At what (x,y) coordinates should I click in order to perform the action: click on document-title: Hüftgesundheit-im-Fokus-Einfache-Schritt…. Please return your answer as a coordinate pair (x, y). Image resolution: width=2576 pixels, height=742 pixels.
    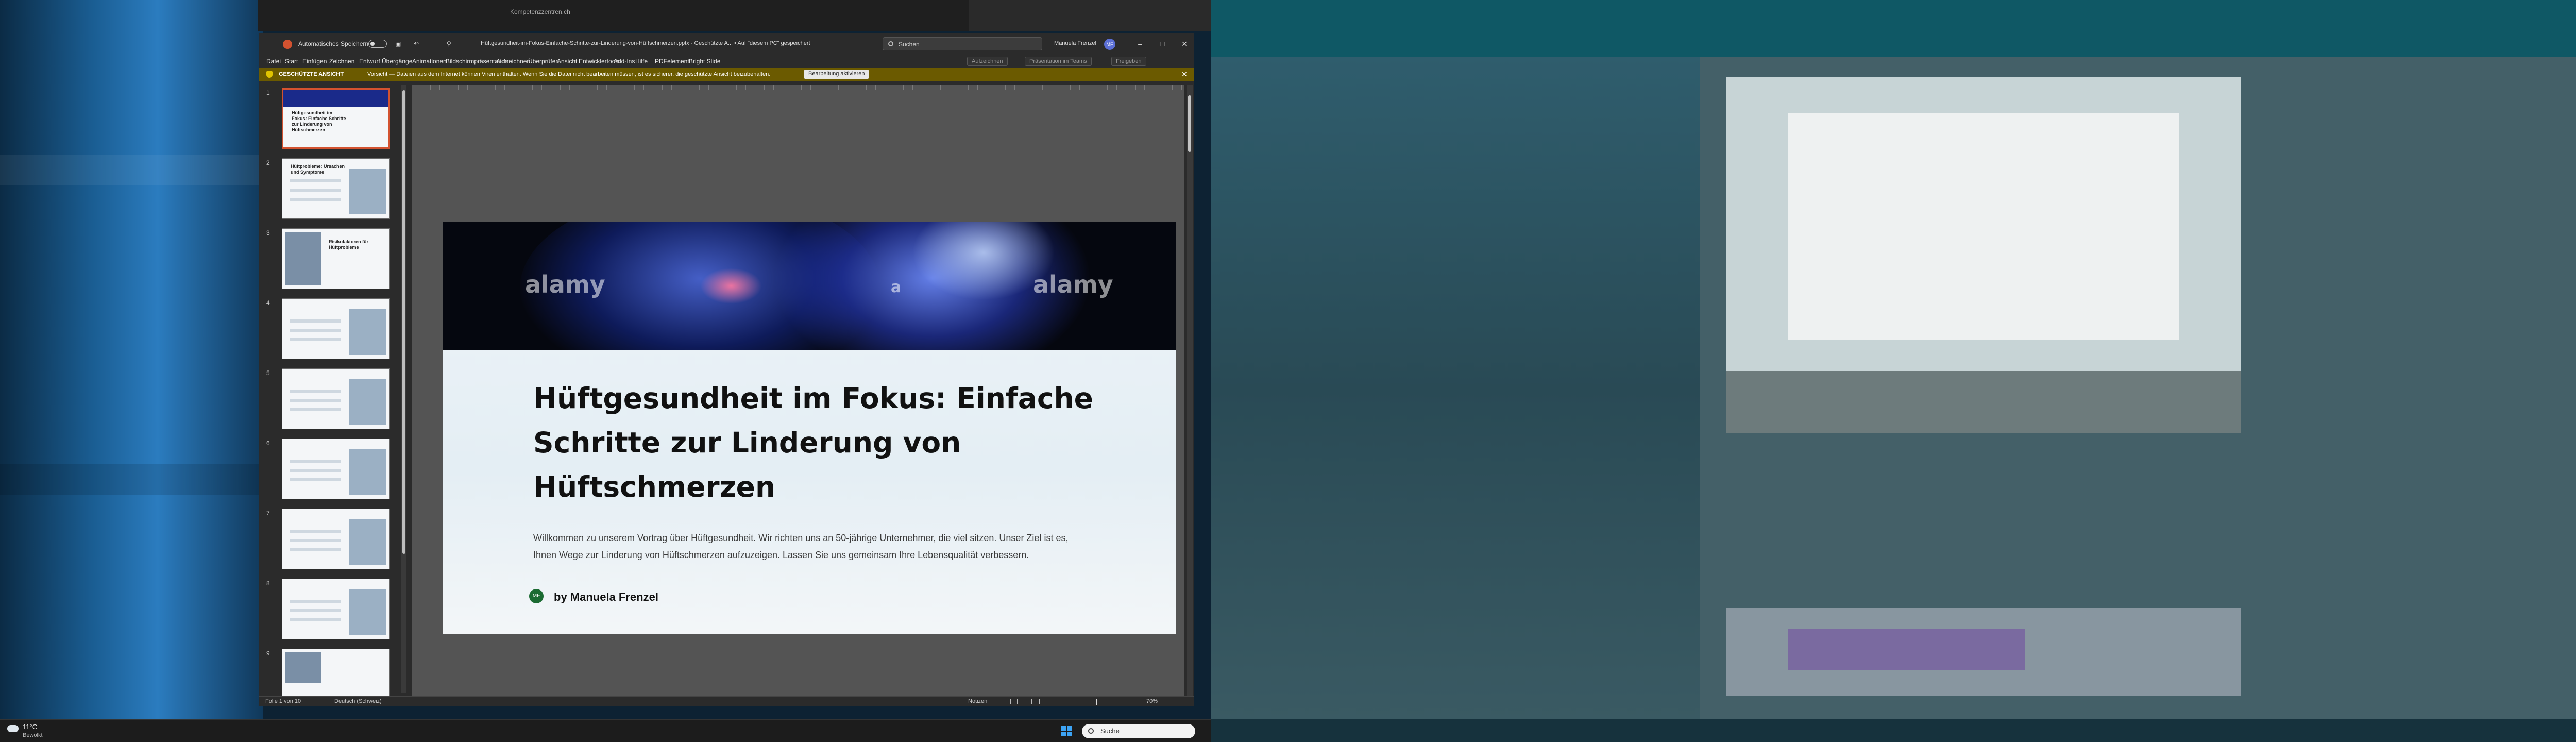
    Looking at the image, I should click on (645, 43).